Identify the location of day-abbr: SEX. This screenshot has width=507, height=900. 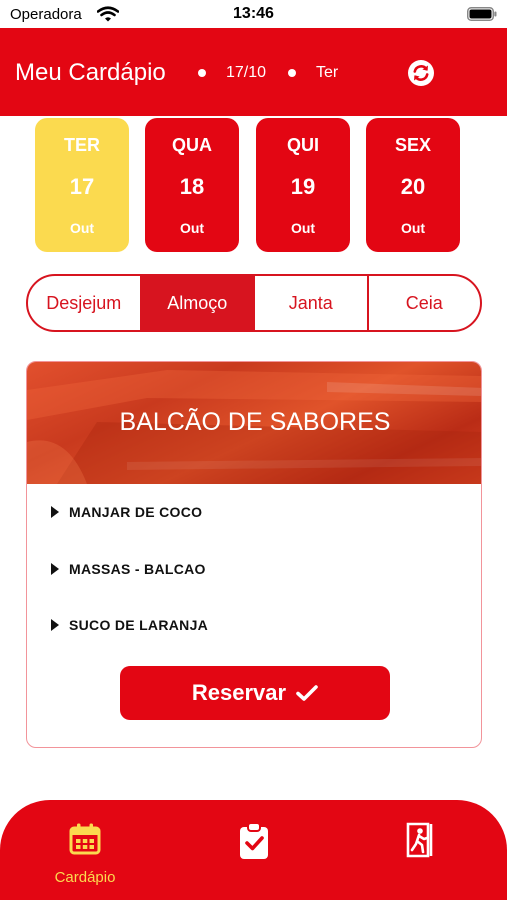
(413, 145).